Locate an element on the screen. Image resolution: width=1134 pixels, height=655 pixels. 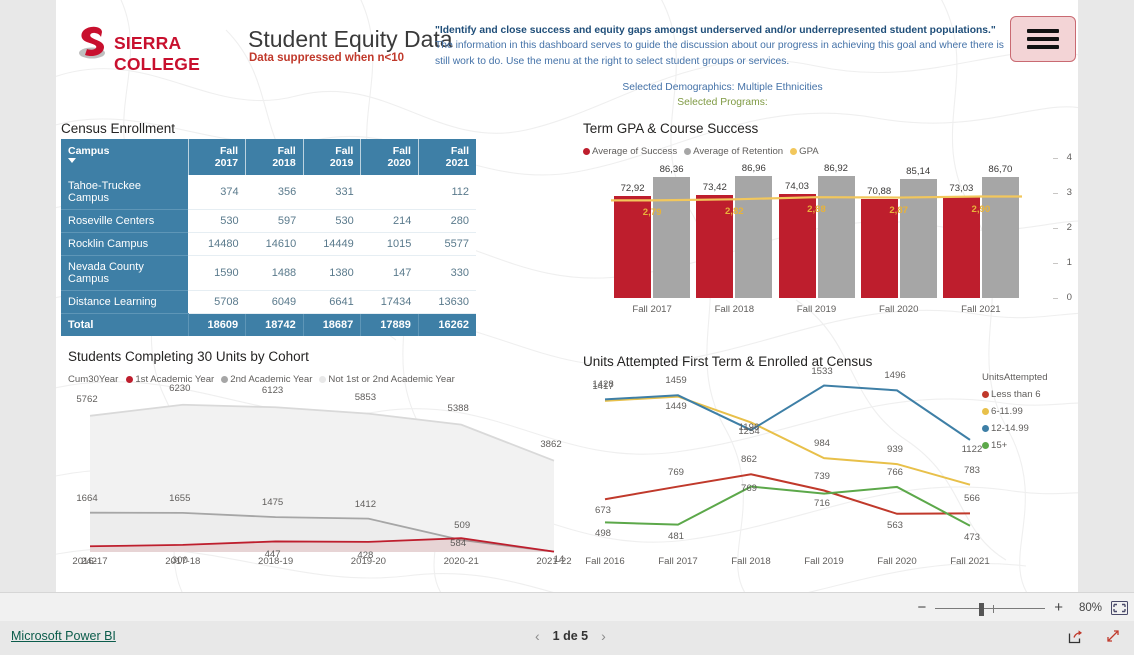
table-cell: 597 is located at coordinates (274, 221).